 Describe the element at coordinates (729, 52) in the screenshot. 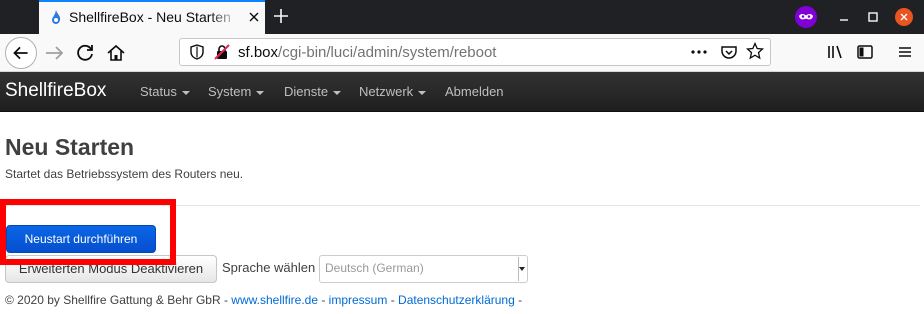

I see `pocket-icon` at that location.